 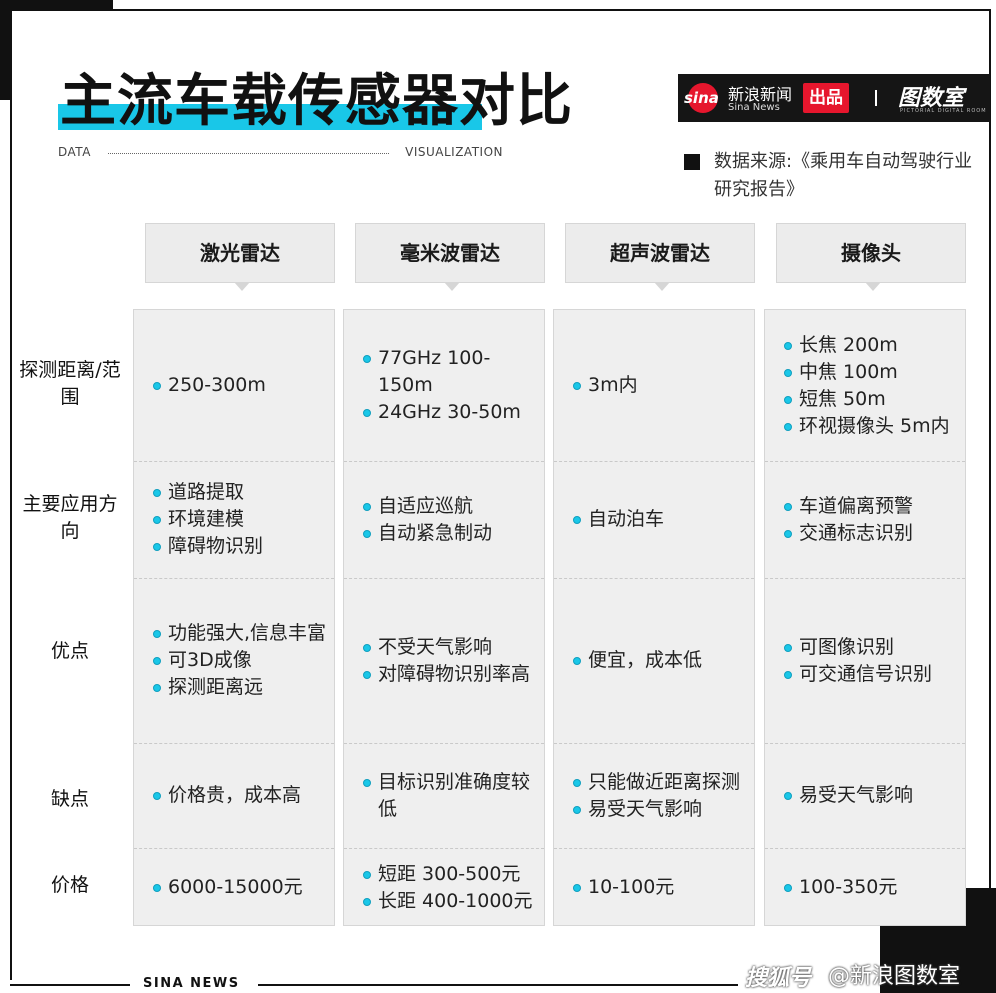 What do you see at coordinates (451, 674) in the screenshot?
I see `list-item: 对障碍物识别率高` at bounding box center [451, 674].